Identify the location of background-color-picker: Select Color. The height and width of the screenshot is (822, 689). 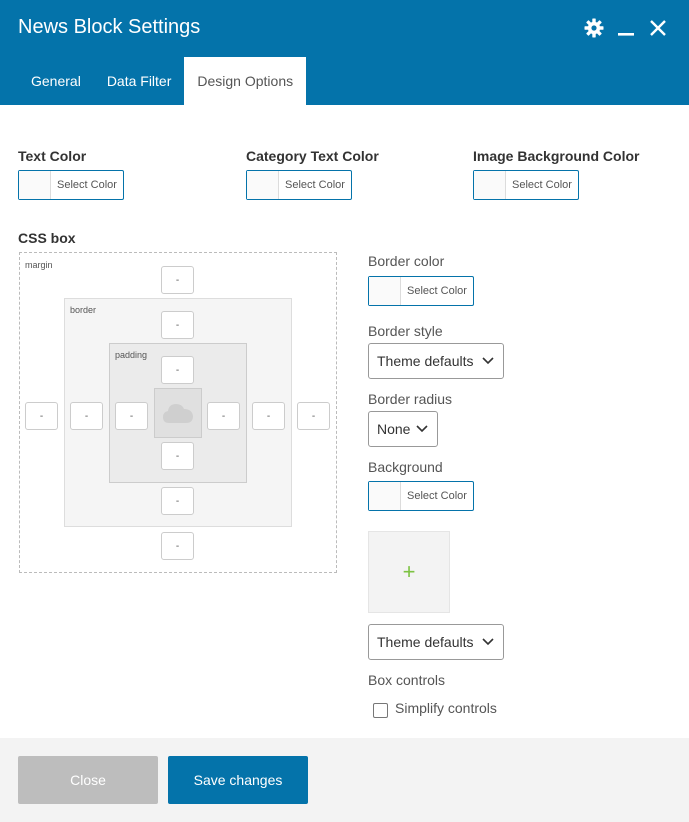
(421, 496).